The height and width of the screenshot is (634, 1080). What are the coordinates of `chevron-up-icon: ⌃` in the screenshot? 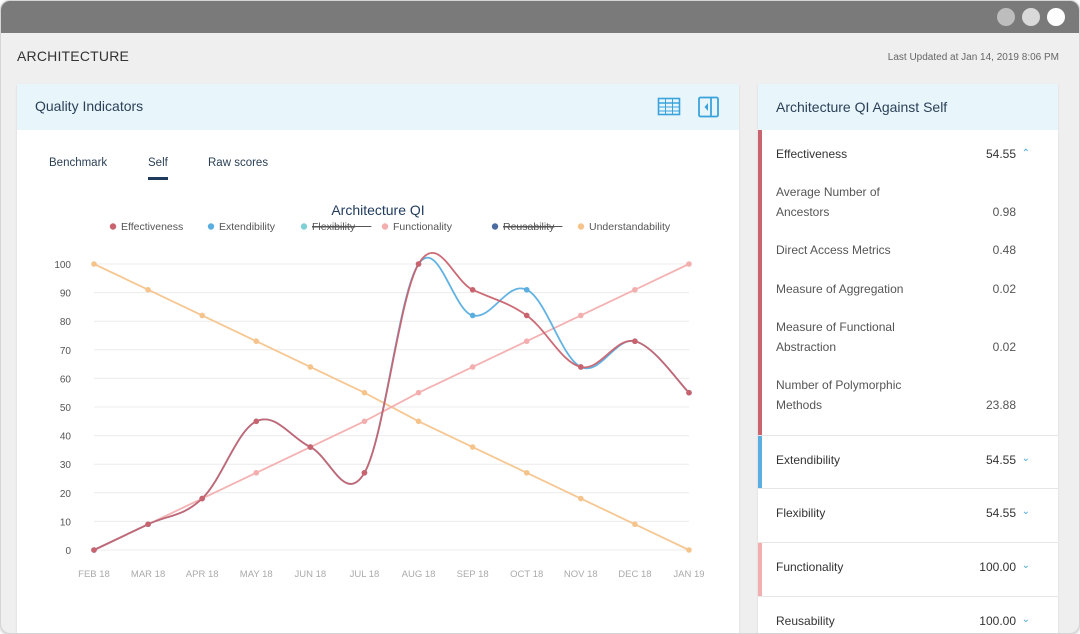 It's located at (1026, 153).